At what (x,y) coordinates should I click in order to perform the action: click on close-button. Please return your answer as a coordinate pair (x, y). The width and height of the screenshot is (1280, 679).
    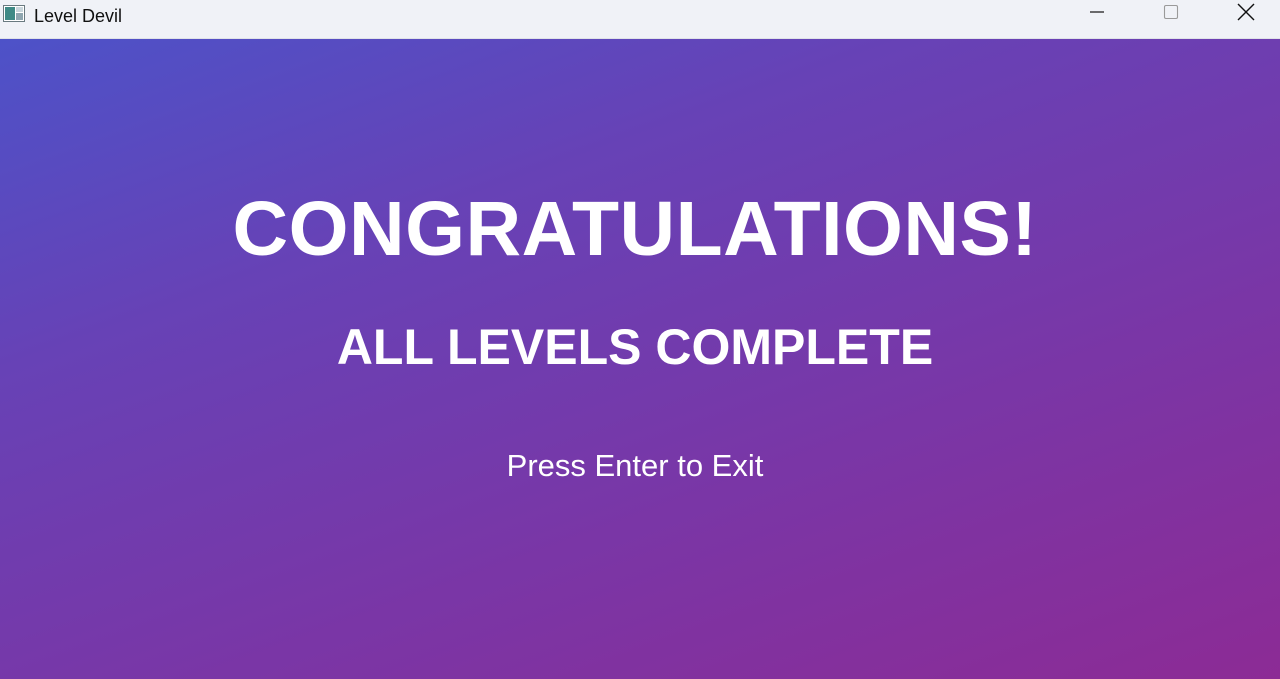
    Looking at the image, I should click on (1246, 14).